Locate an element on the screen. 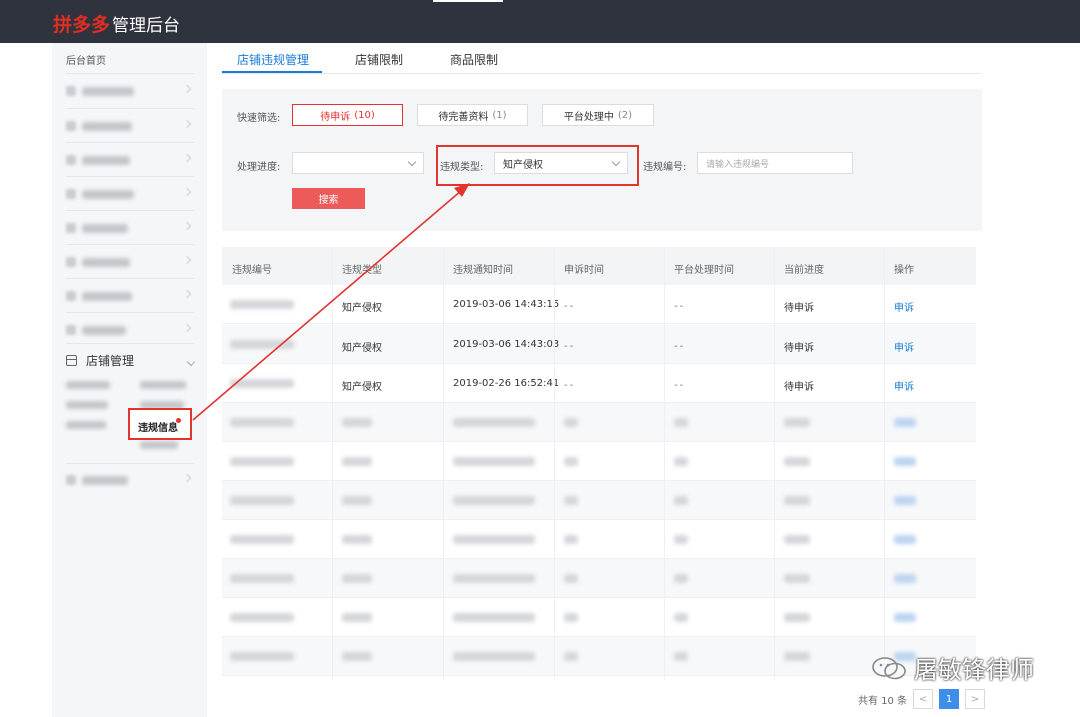  next-page-button: > is located at coordinates (975, 699).